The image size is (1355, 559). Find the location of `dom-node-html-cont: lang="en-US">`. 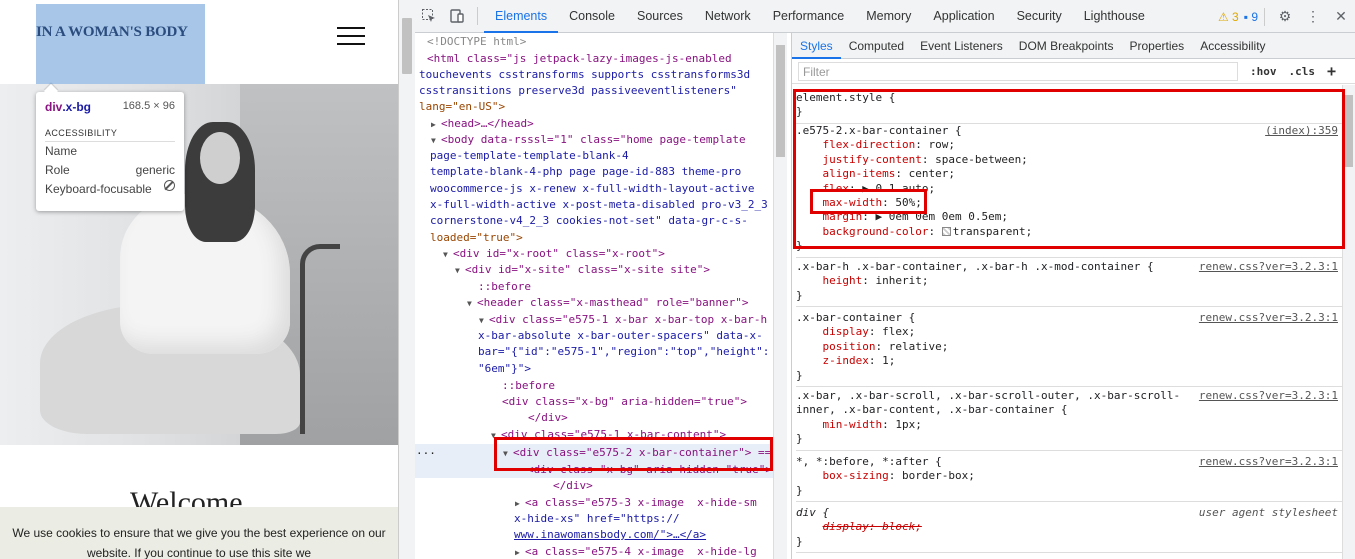

dom-node-html-cont: lang="en-US"> is located at coordinates (462, 106).